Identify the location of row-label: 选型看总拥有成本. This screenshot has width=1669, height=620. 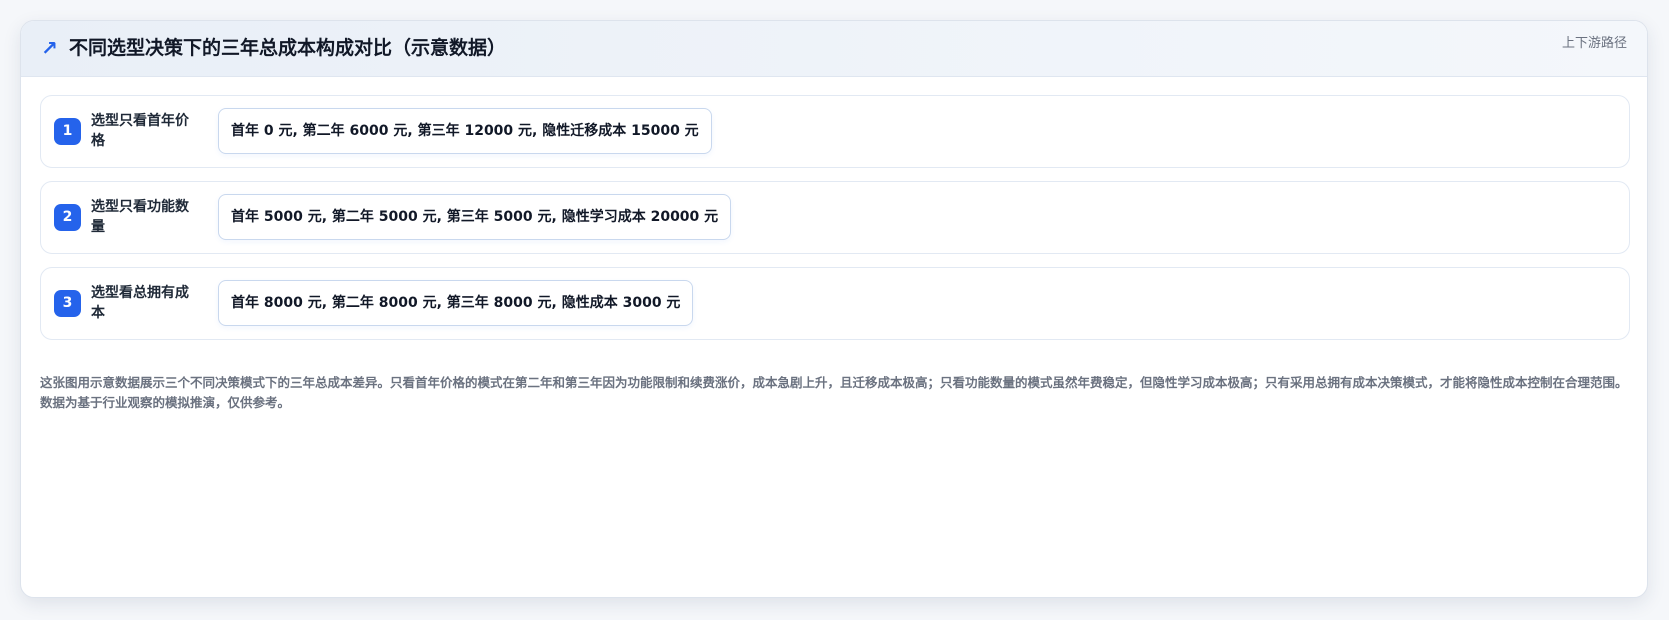
(140, 303).